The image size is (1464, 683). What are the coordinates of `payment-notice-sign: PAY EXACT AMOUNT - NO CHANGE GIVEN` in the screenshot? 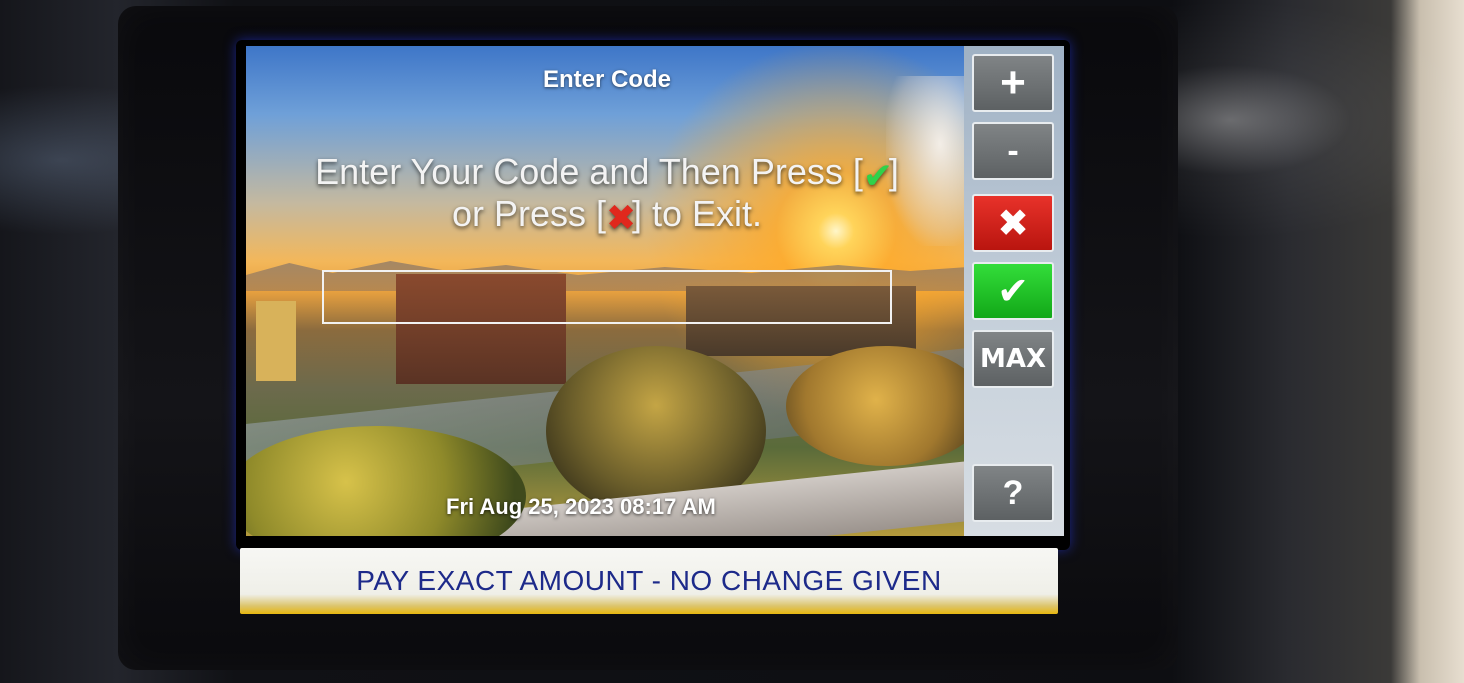 It's located at (649, 581).